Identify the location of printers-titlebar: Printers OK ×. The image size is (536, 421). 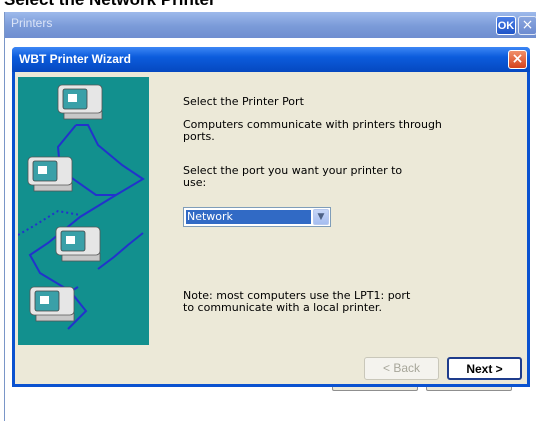
(270, 25).